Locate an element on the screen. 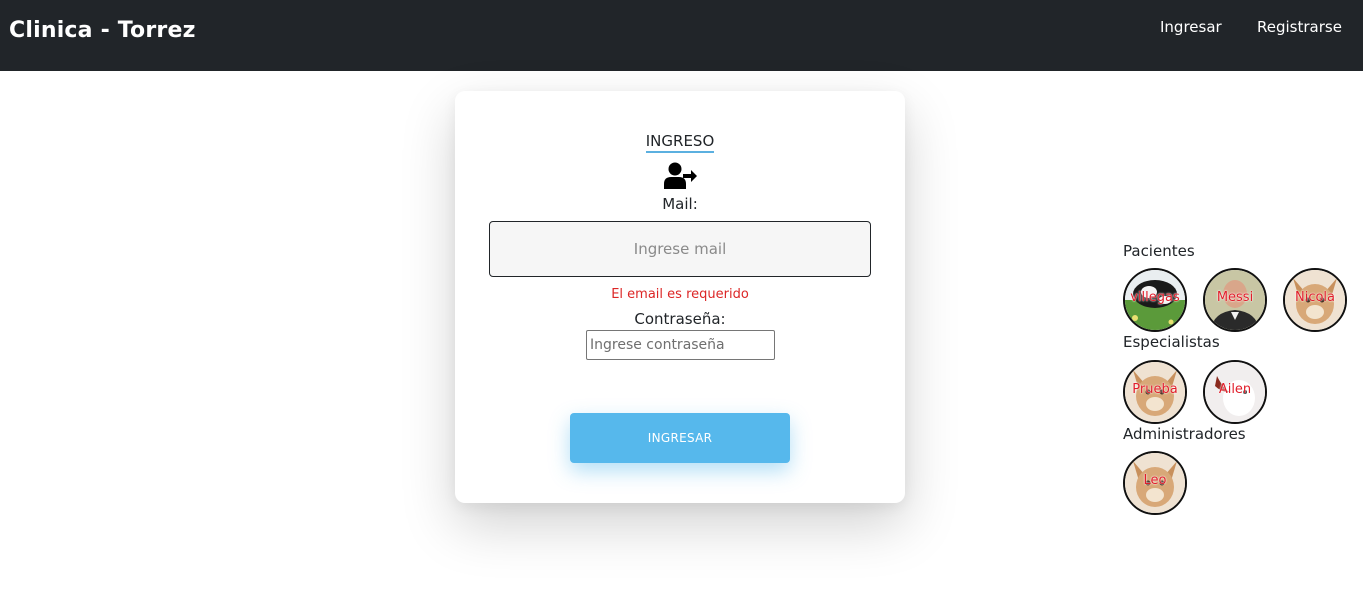  avatar-patient-messi: Messi is located at coordinates (1235, 300).